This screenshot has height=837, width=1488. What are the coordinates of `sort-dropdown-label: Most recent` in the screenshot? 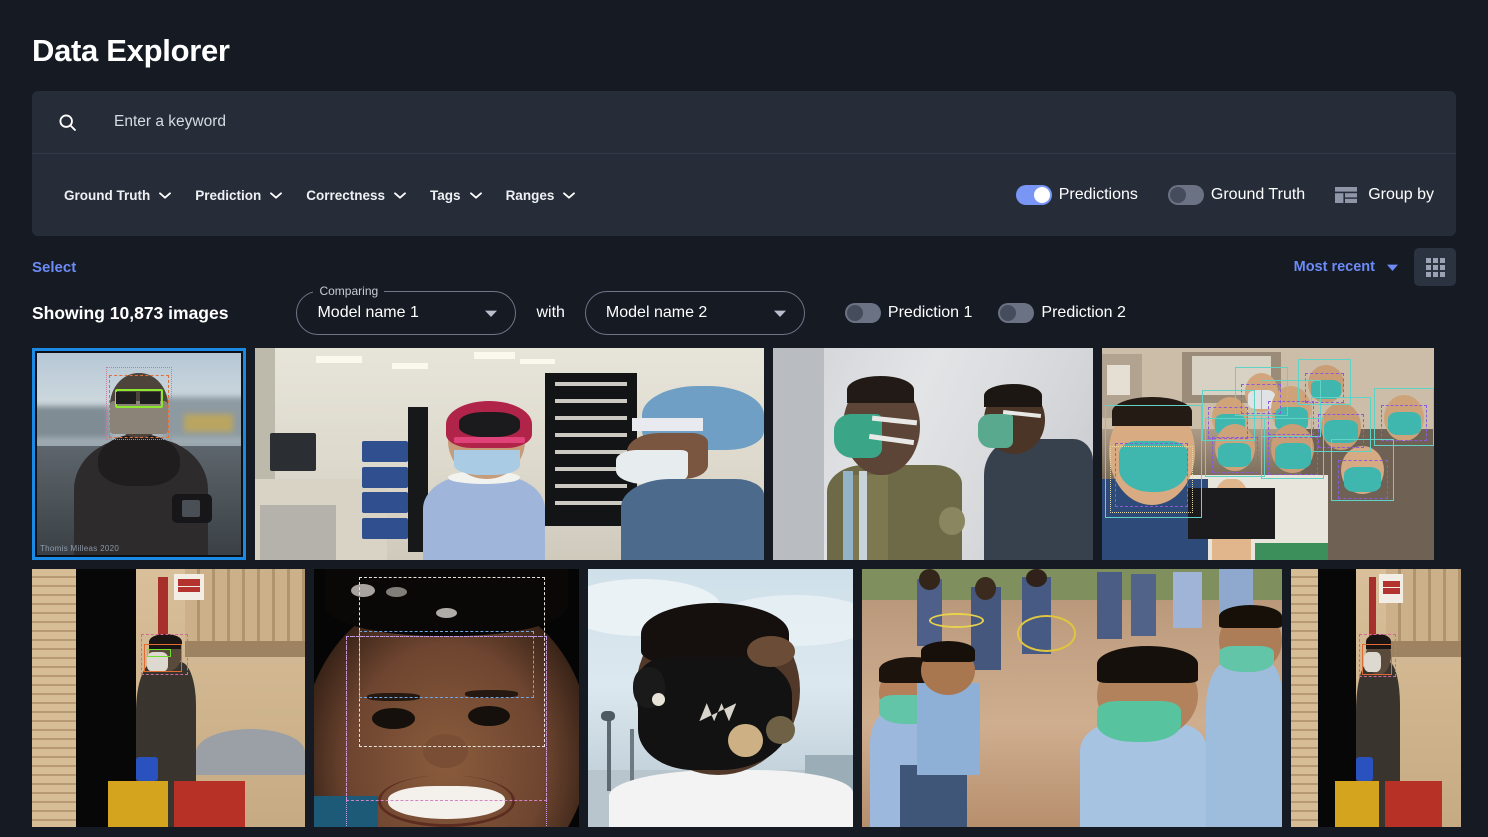 It's located at (1334, 267).